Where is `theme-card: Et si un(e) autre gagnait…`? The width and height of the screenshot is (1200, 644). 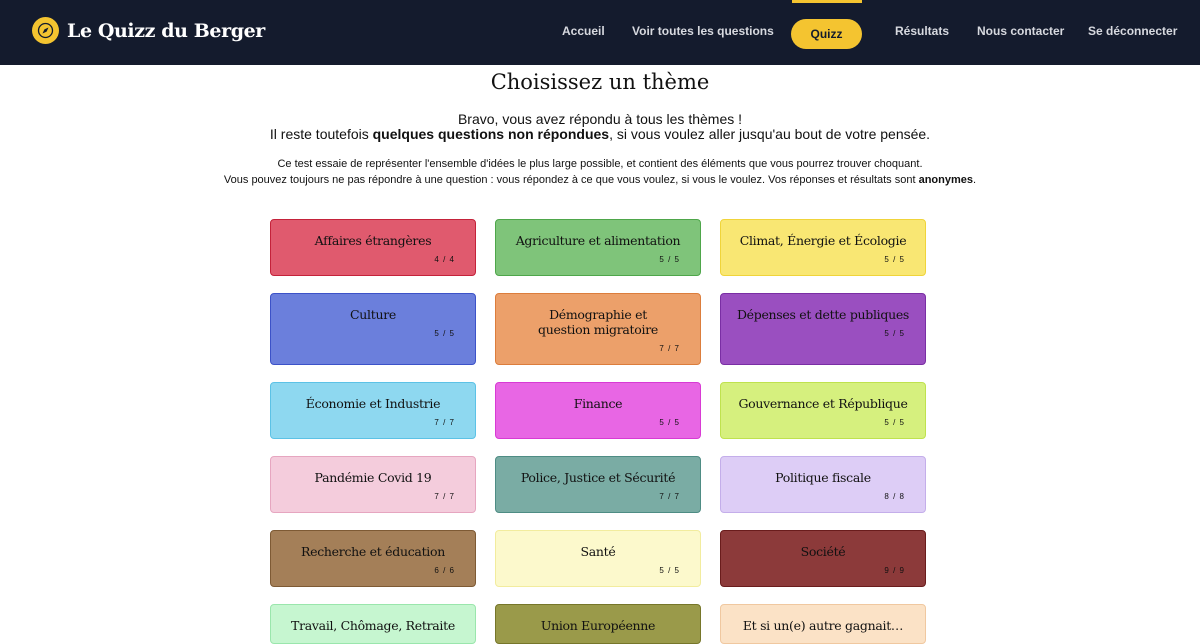 theme-card: Et si un(e) autre gagnait… is located at coordinates (823, 624).